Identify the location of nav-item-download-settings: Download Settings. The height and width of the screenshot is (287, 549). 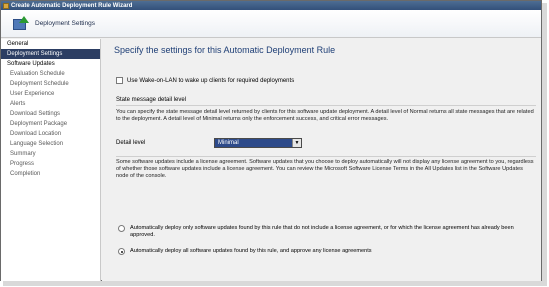
(35, 114).